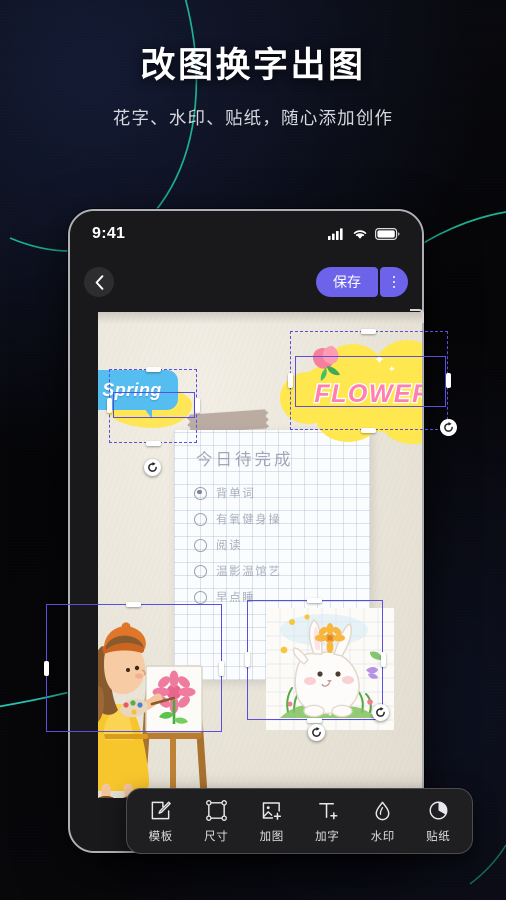 The image size is (506, 900). I want to click on list-item-label: 有氧健身操, so click(249, 519).